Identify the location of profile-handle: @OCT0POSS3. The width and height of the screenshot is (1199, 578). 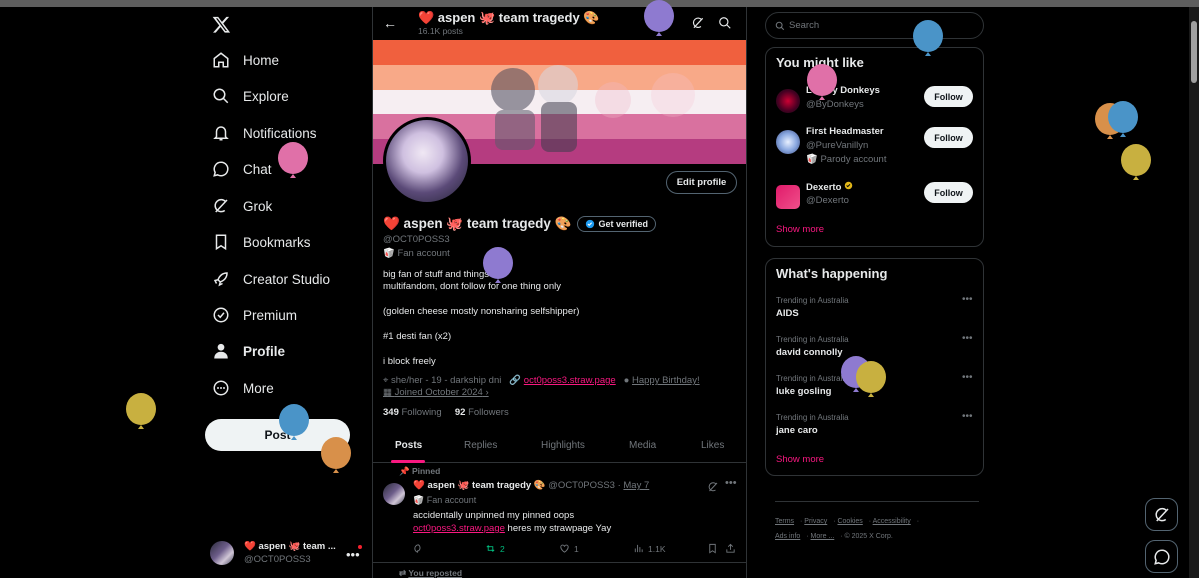
(416, 239).